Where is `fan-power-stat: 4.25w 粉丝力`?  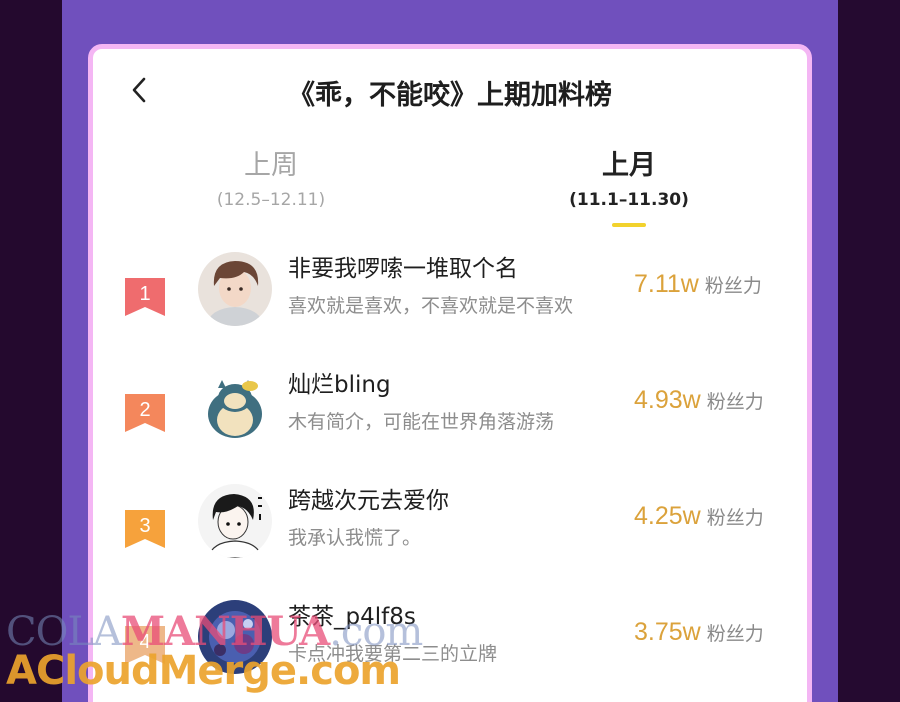
fan-power-stat: 4.25w 粉丝力 is located at coordinates (699, 516).